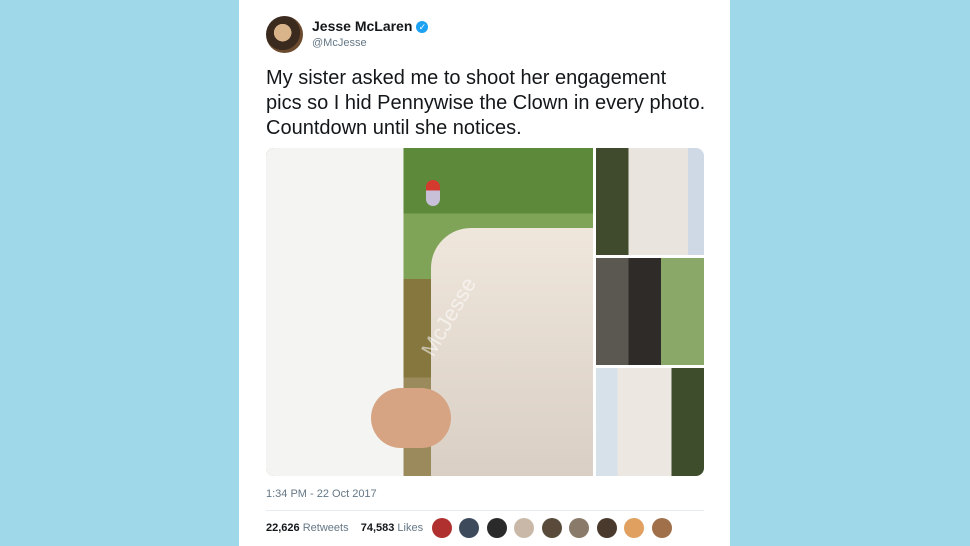 This screenshot has height=546, width=970. What do you see at coordinates (485, 510) in the screenshot?
I see `divider` at bounding box center [485, 510].